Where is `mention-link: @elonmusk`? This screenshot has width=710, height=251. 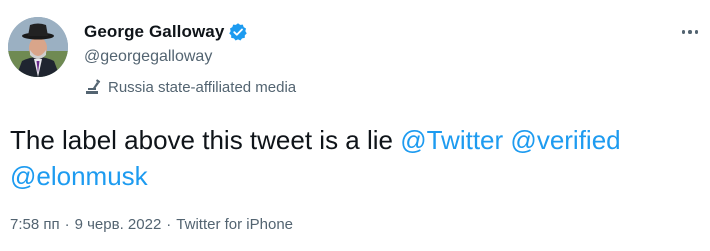 mention-link: @elonmusk is located at coordinates (79, 176).